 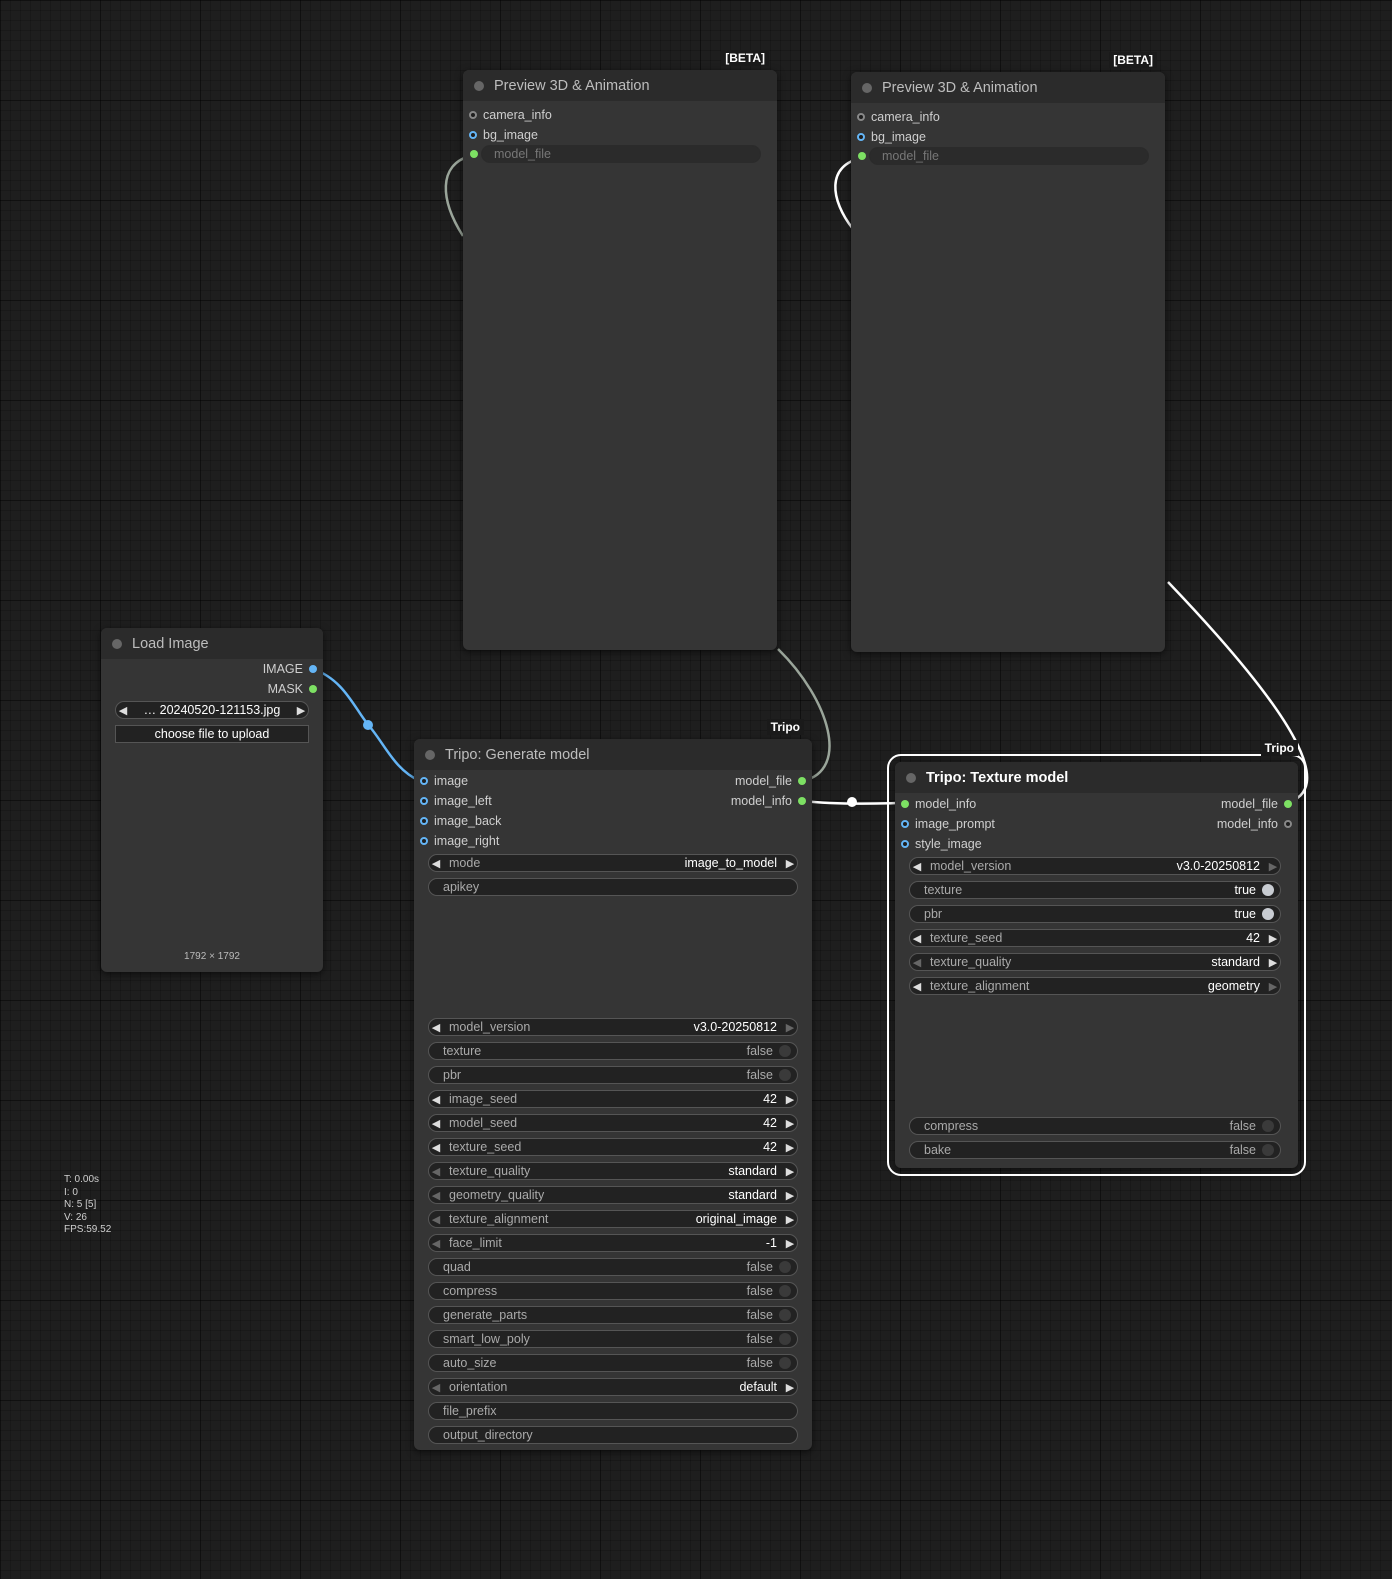 What do you see at coordinates (613, 1387) in the screenshot?
I see `widget-orientation: ◀ orientation default ▶` at bounding box center [613, 1387].